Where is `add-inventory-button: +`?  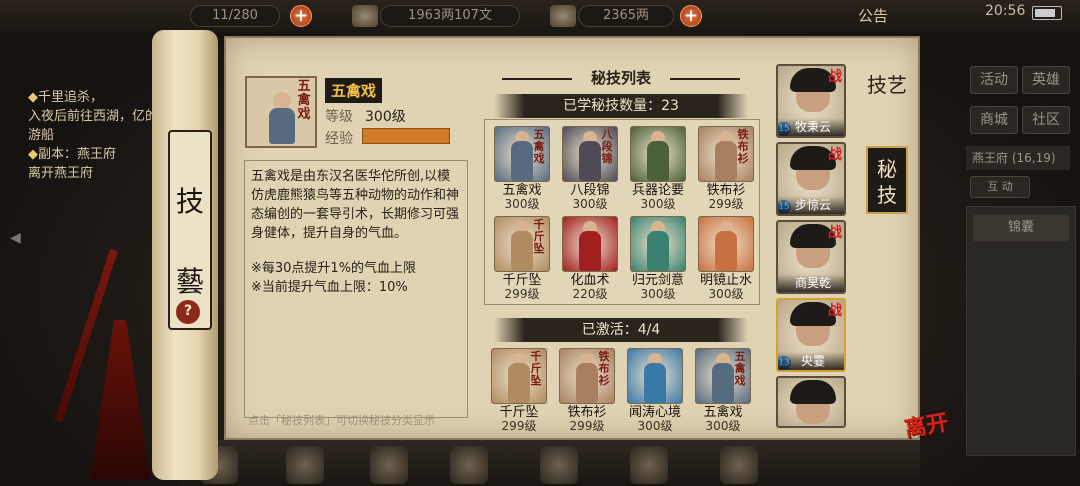
add-inventory-button: + is located at coordinates (301, 16).